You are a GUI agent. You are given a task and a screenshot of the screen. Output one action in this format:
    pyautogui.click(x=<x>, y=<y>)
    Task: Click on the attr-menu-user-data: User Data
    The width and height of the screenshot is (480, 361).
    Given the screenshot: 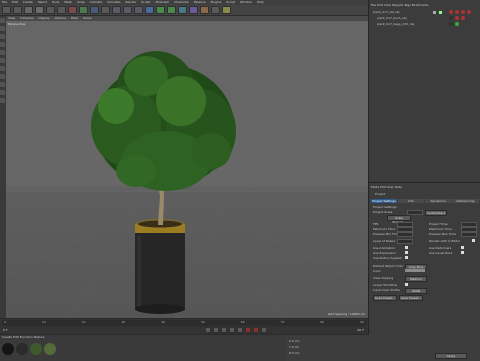 What is the action you would take?
    pyautogui.click(x=394, y=187)
    